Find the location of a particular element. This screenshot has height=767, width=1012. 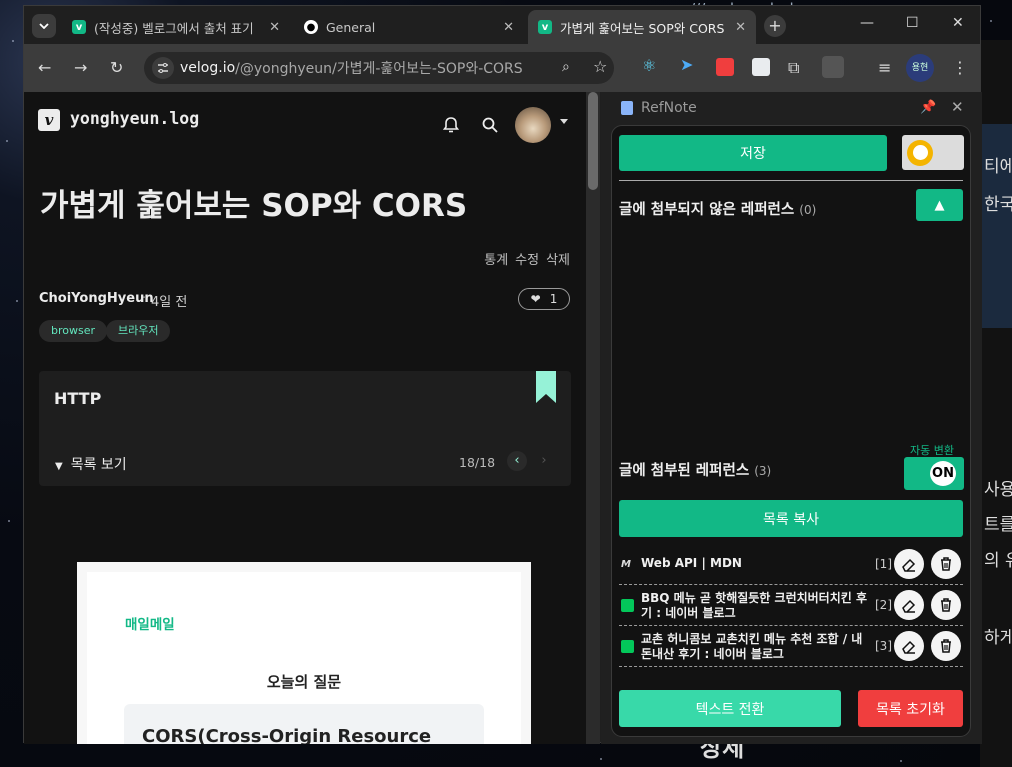

new-tab-button: + is located at coordinates (775, 26).